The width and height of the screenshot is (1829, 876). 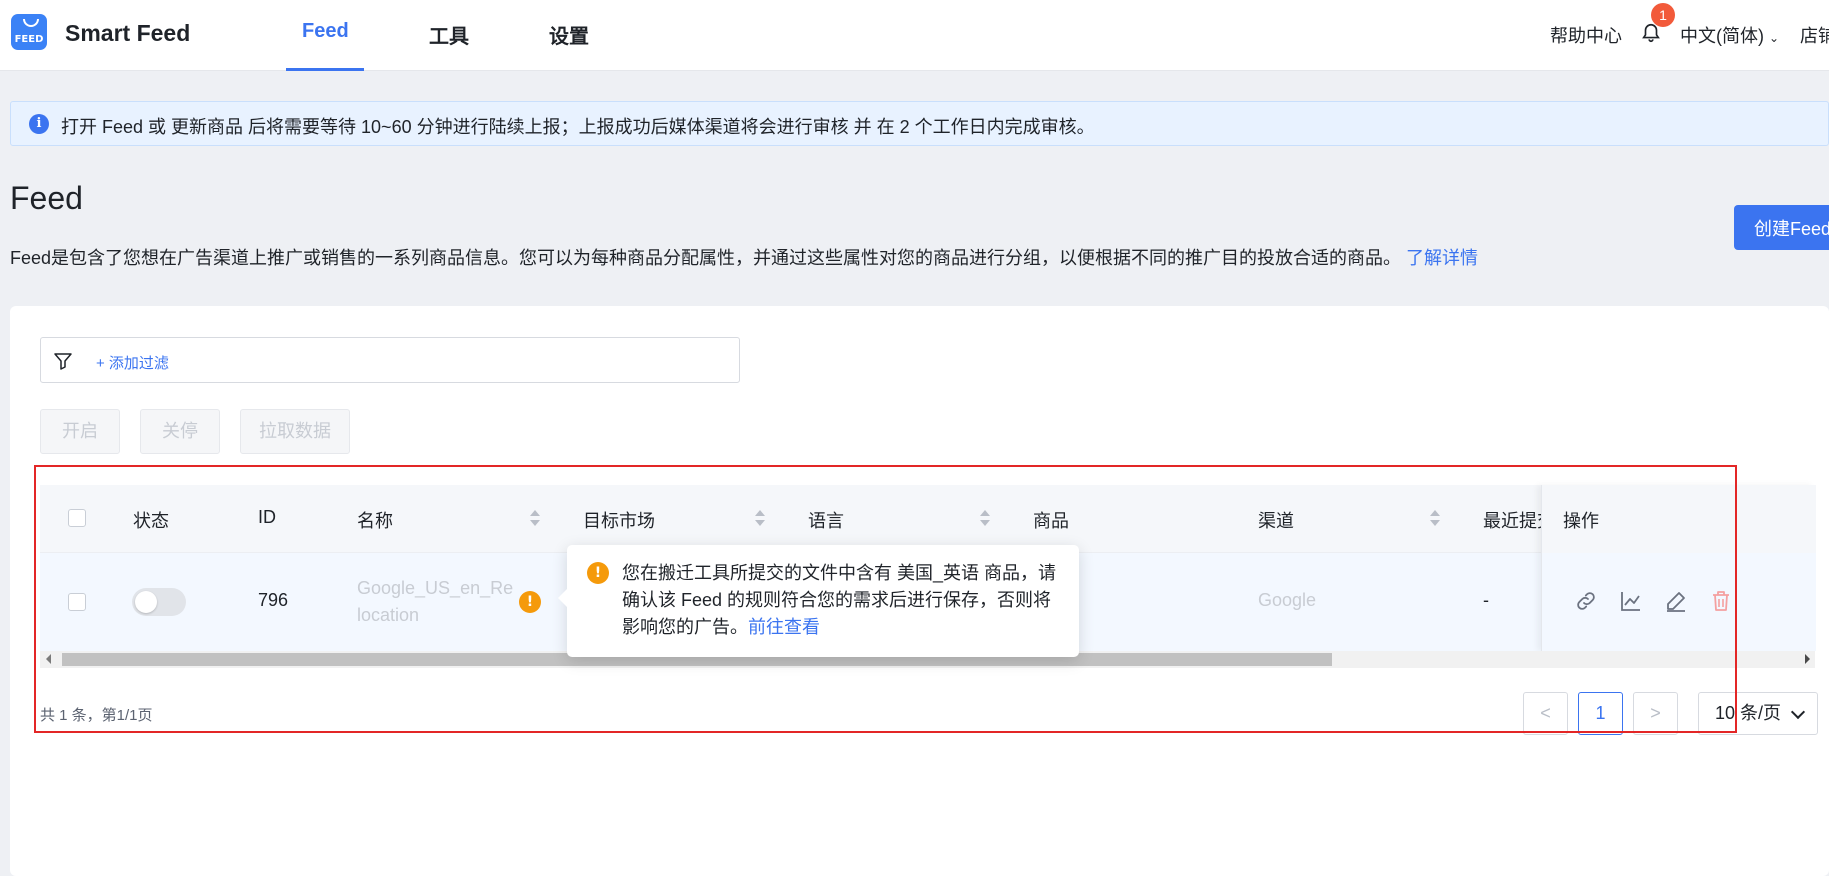 What do you see at coordinates (1807, 659) in the screenshot?
I see `scroll-right-icon` at bounding box center [1807, 659].